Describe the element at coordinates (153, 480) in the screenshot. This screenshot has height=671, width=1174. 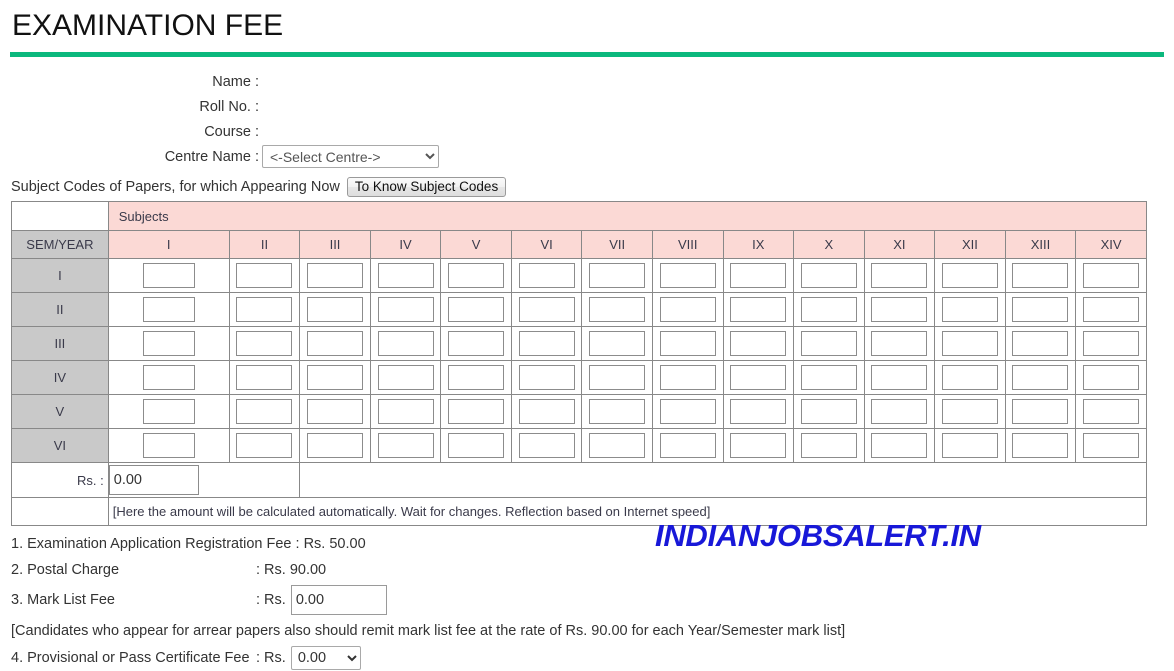
I see `total-amount-input` at that location.